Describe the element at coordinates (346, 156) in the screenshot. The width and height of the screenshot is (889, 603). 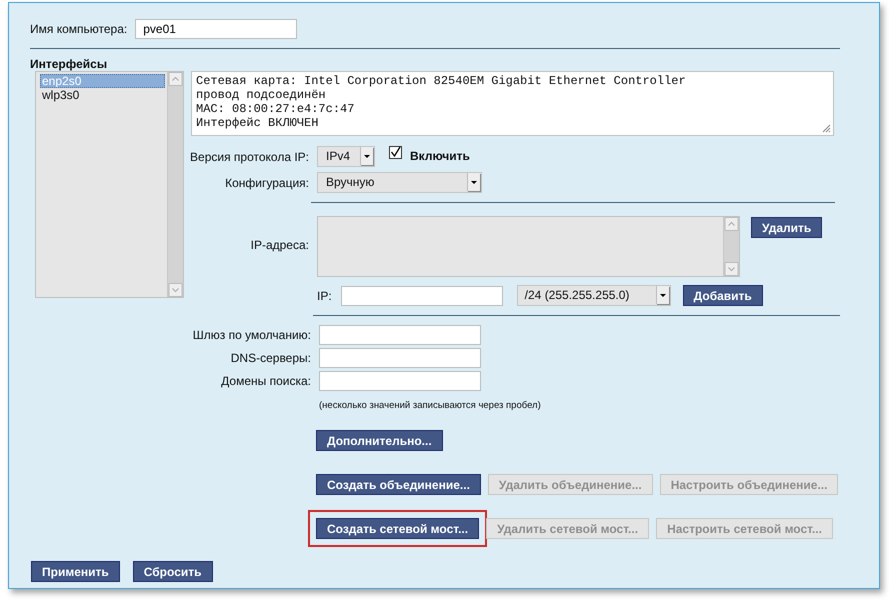
I see `ip-version-select: IPv4` at that location.